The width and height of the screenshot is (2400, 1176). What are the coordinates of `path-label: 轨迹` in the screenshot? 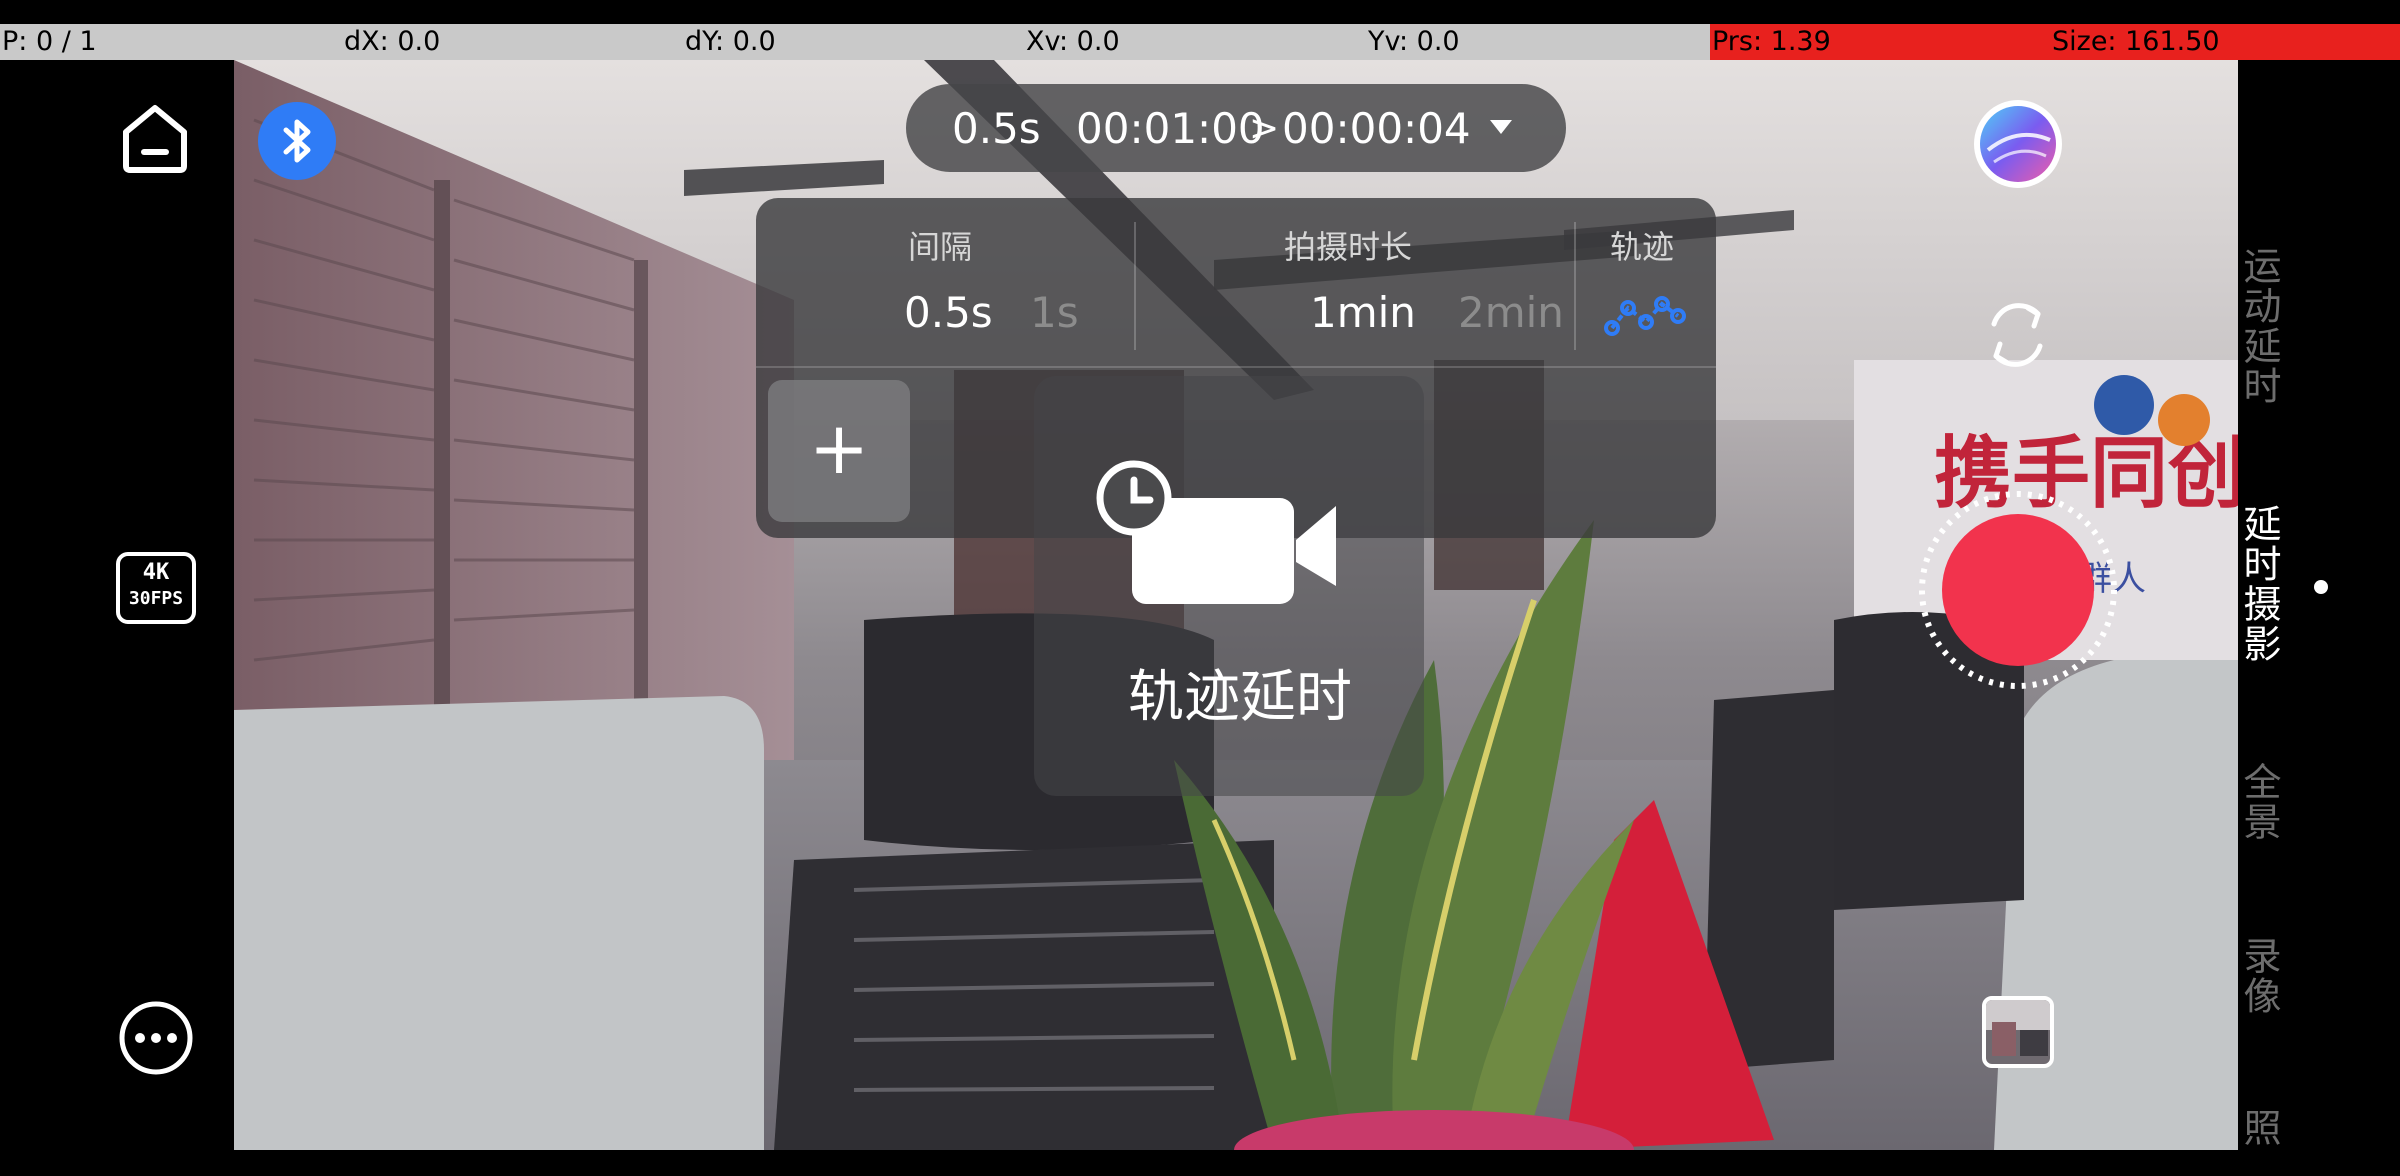 It's located at (1642, 247).